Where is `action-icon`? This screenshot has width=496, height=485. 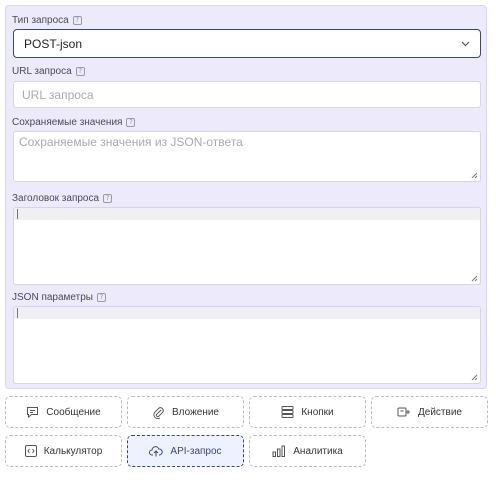
action-icon is located at coordinates (404, 412).